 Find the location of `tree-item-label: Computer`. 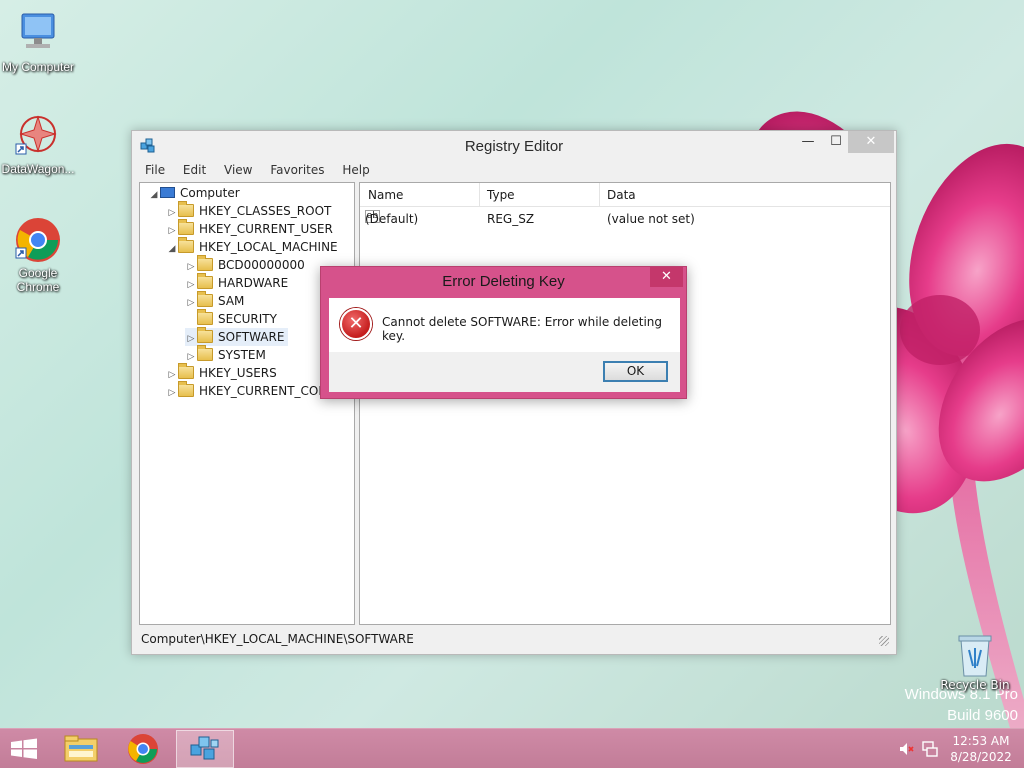

tree-item-label: Computer is located at coordinates (210, 193).